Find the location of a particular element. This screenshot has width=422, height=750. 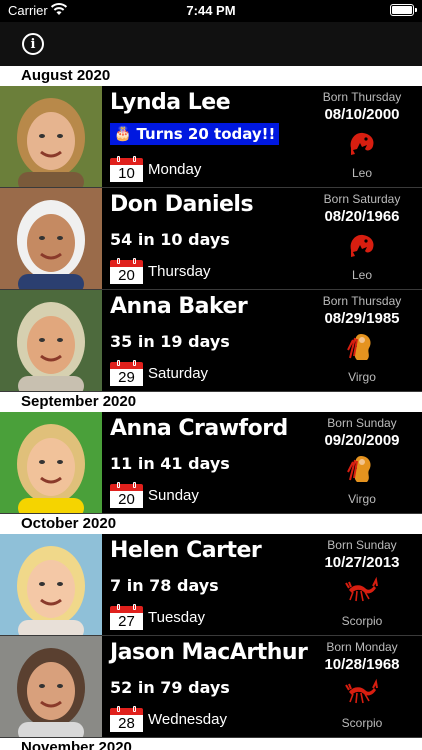

contact-name: Helen Carter is located at coordinates (186, 550).